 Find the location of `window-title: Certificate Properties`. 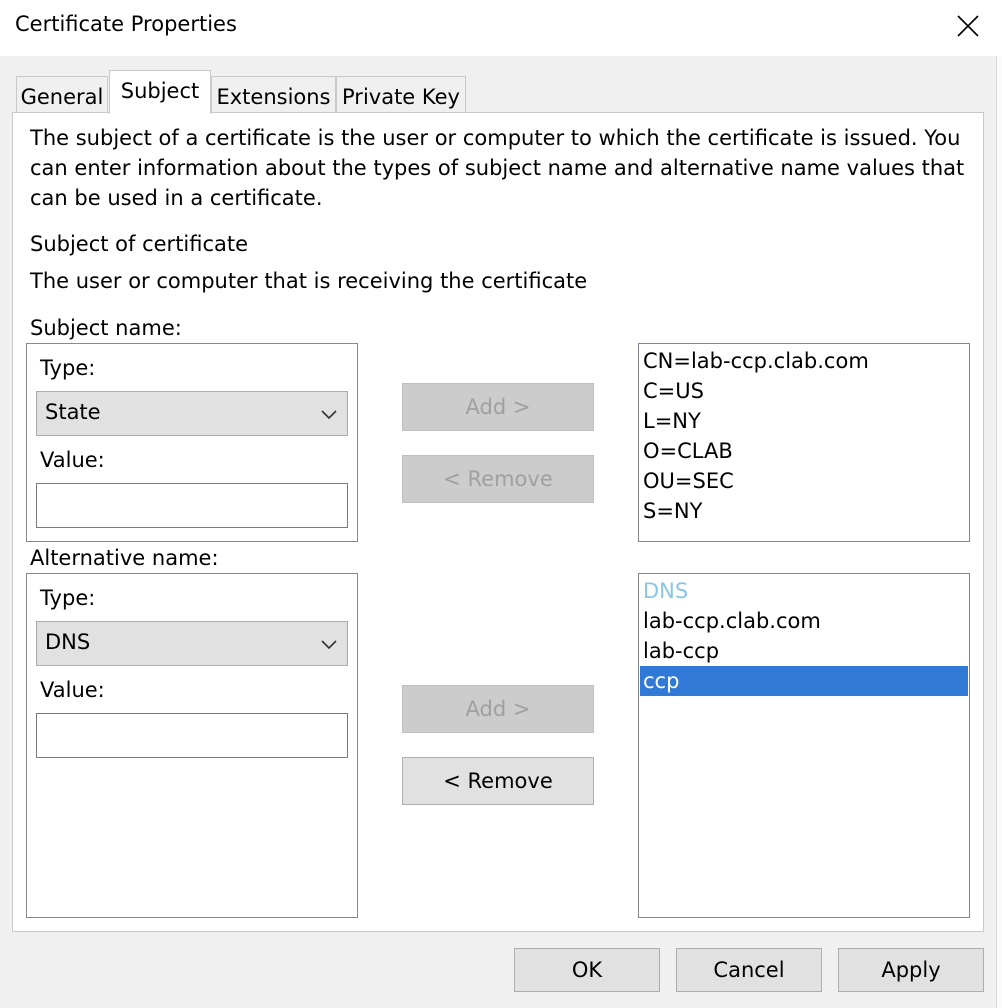

window-title: Certificate Properties is located at coordinates (126, 24).